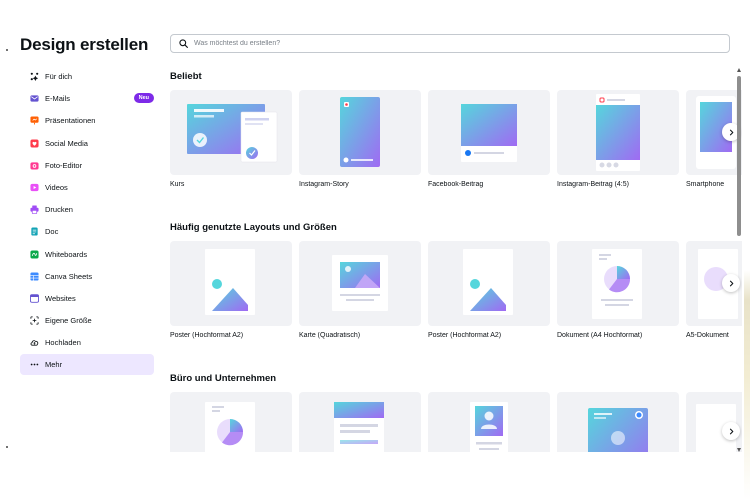 Image resolution: width=750 pixels, height=500 pixels. What do you see at coordinates (60, 298) in the screenshot?
I see `sidebar-item-label: Websites` at bounding box center [60, 298].